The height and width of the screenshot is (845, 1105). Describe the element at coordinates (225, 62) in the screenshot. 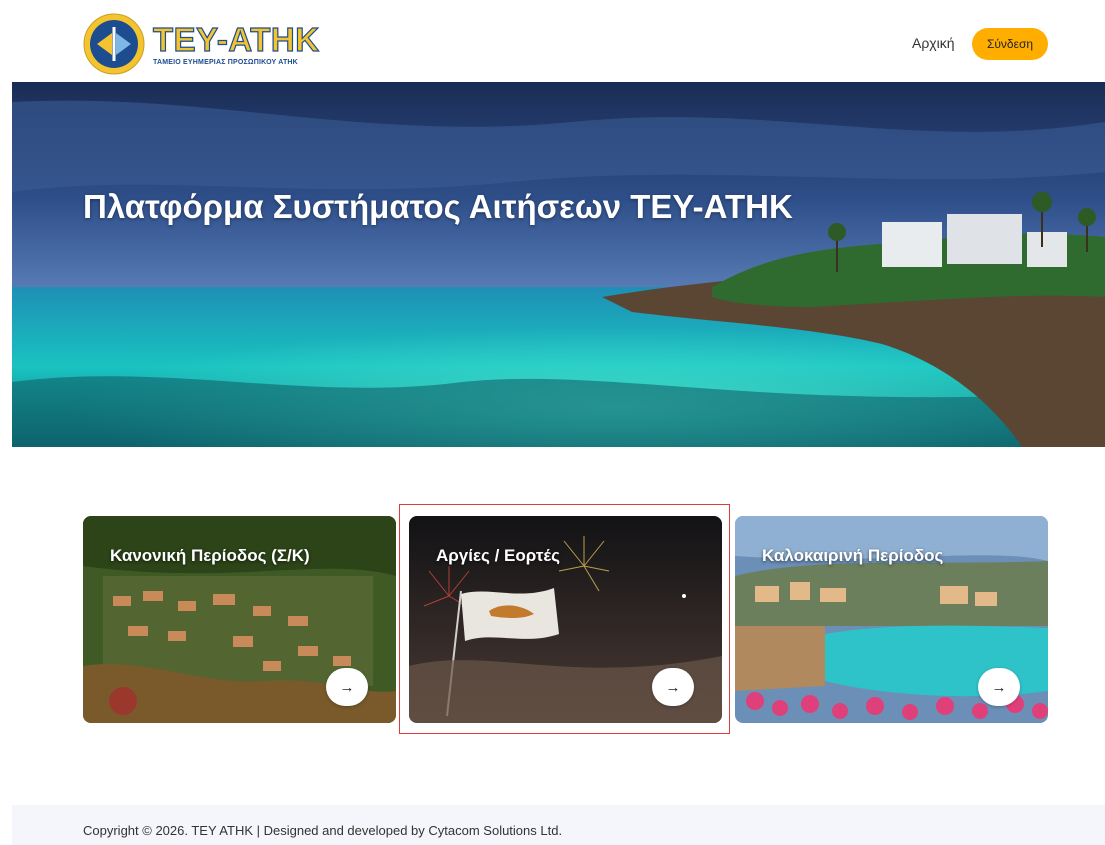

I see `logo-subtitle: ΤΑΜΕΙΟ ΕΥΗΜΕΡΙΑΣ ΠΡΟΣΩΠΙΚΟΥ ΑΤΗΚ` at that location.